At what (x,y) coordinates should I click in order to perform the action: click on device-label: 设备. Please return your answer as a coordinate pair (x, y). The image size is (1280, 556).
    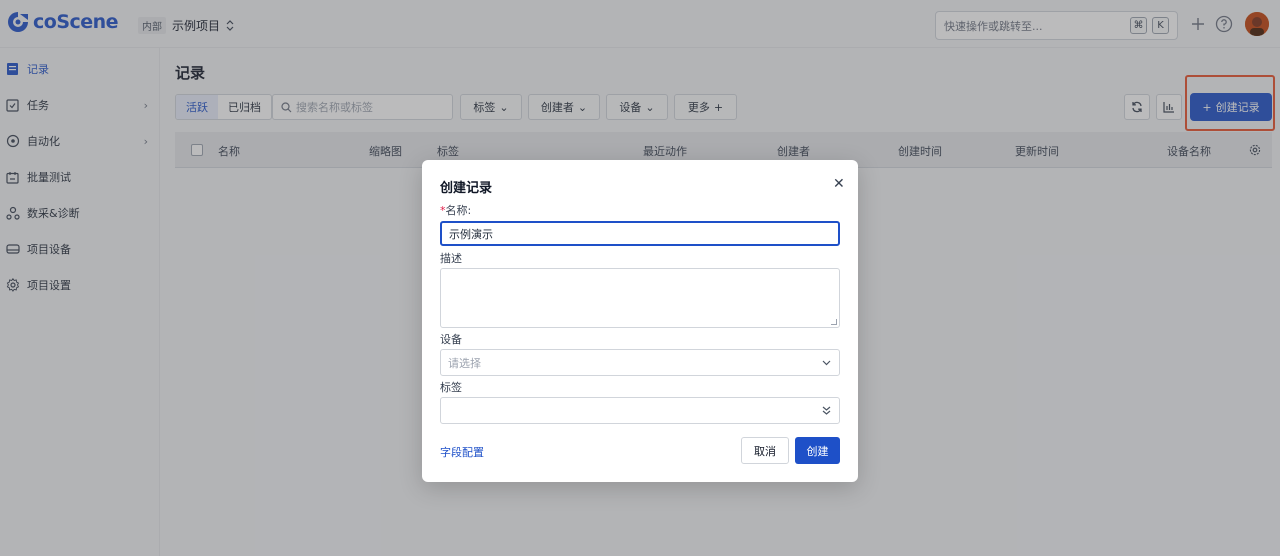
    Looking at the image, I should click on (451, 339).